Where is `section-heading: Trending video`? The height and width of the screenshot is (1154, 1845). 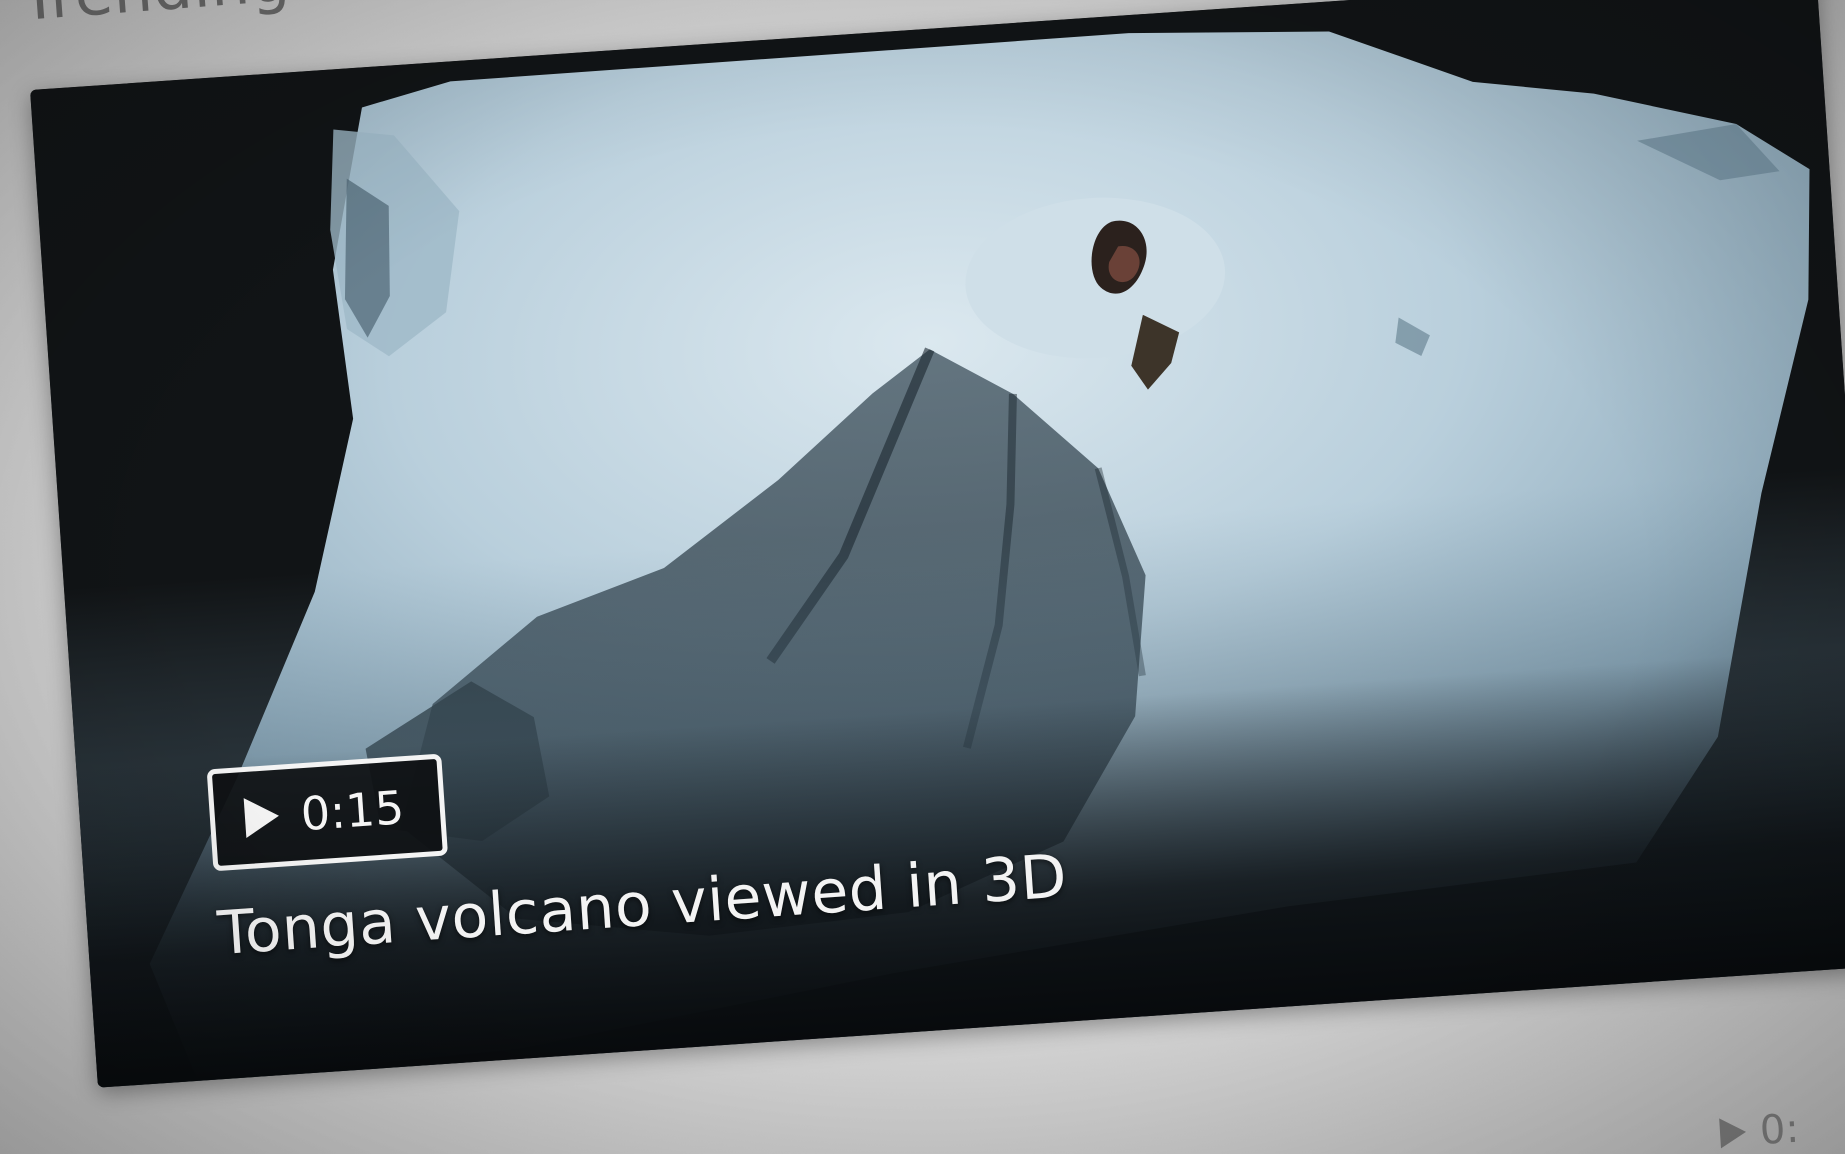
section-heading: Trending video is located at coordinates (251, 17).